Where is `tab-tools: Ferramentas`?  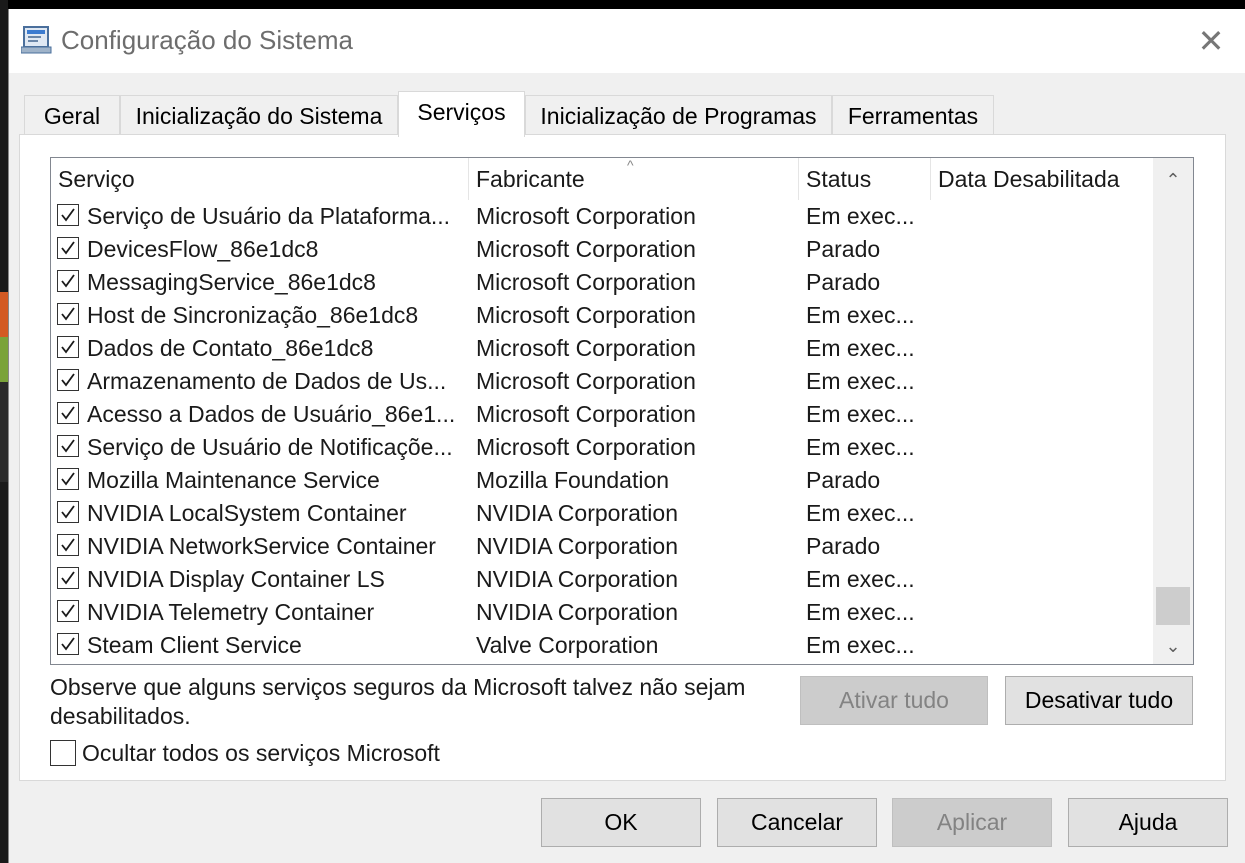 tab-tools: Ferramentas is located at coordinates (913, 115).